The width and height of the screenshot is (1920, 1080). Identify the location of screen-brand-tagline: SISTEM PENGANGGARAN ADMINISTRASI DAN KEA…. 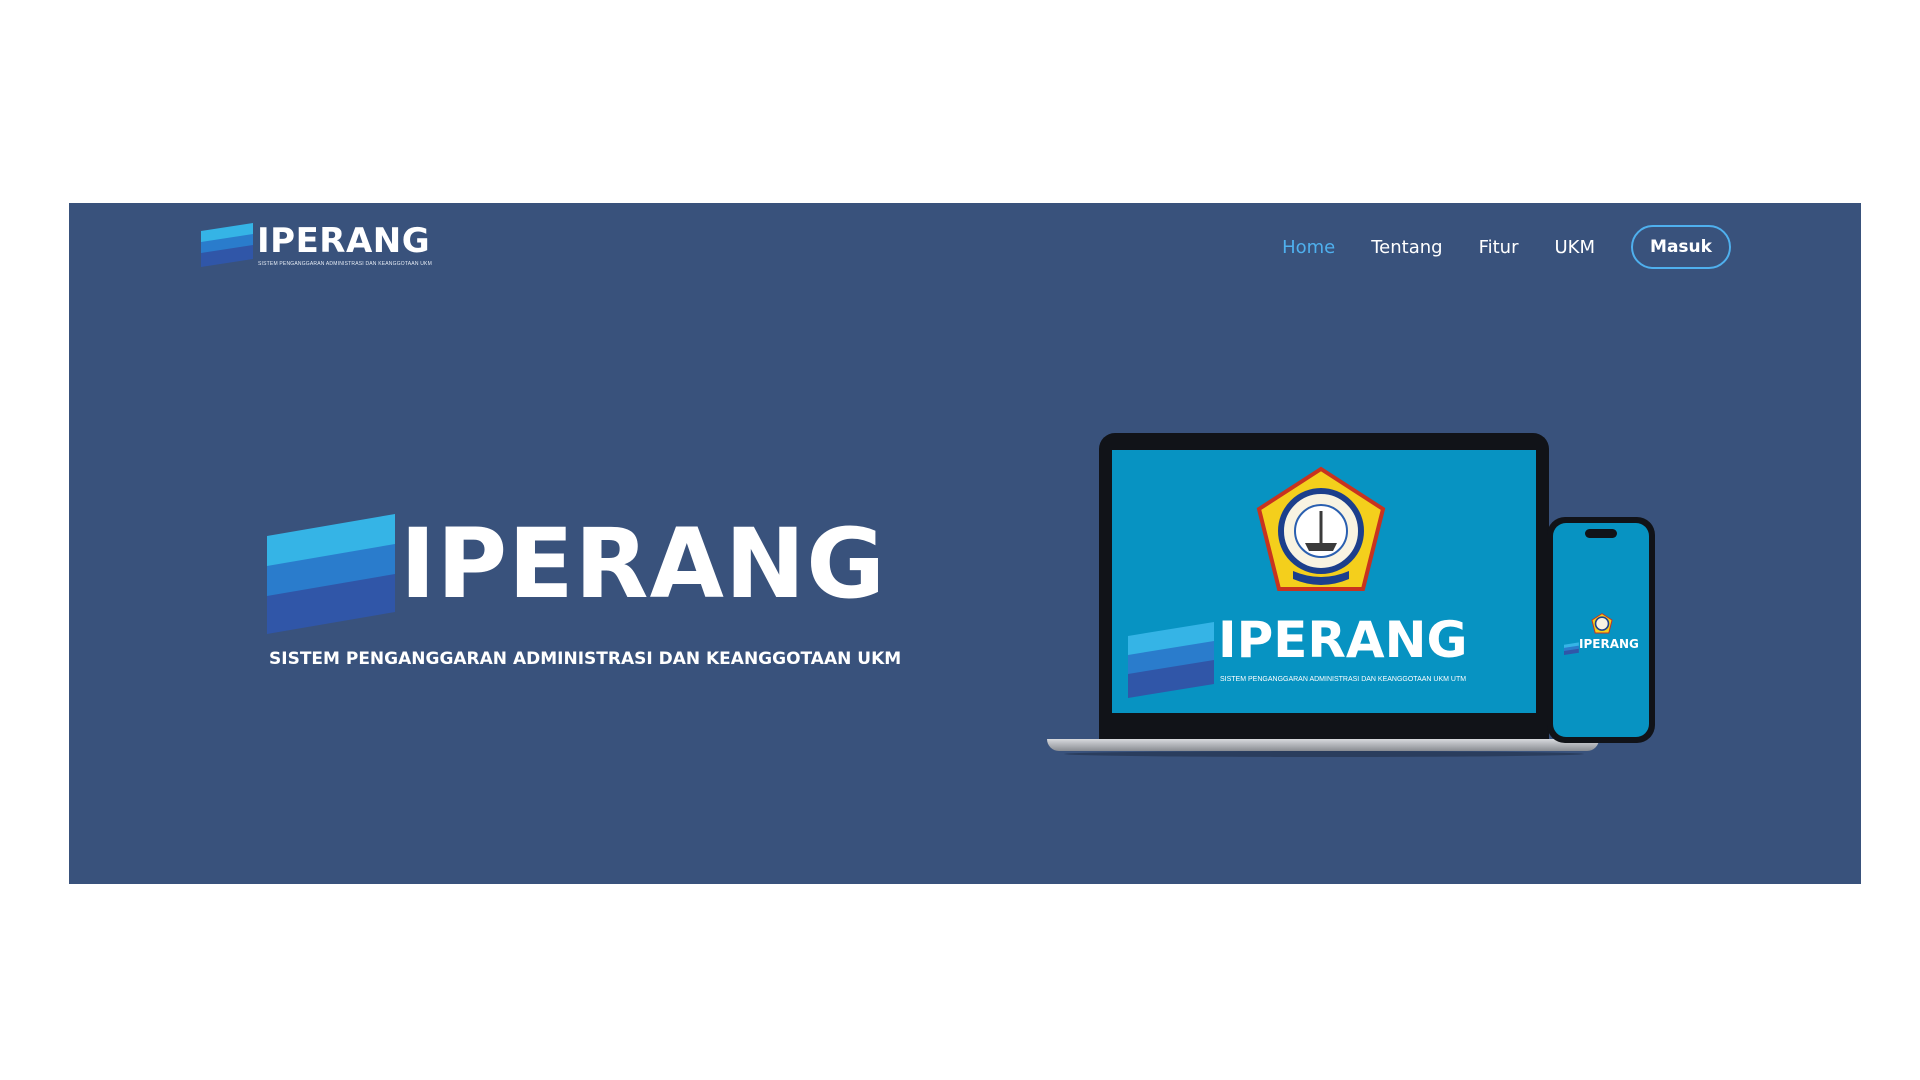
(1343, 679).